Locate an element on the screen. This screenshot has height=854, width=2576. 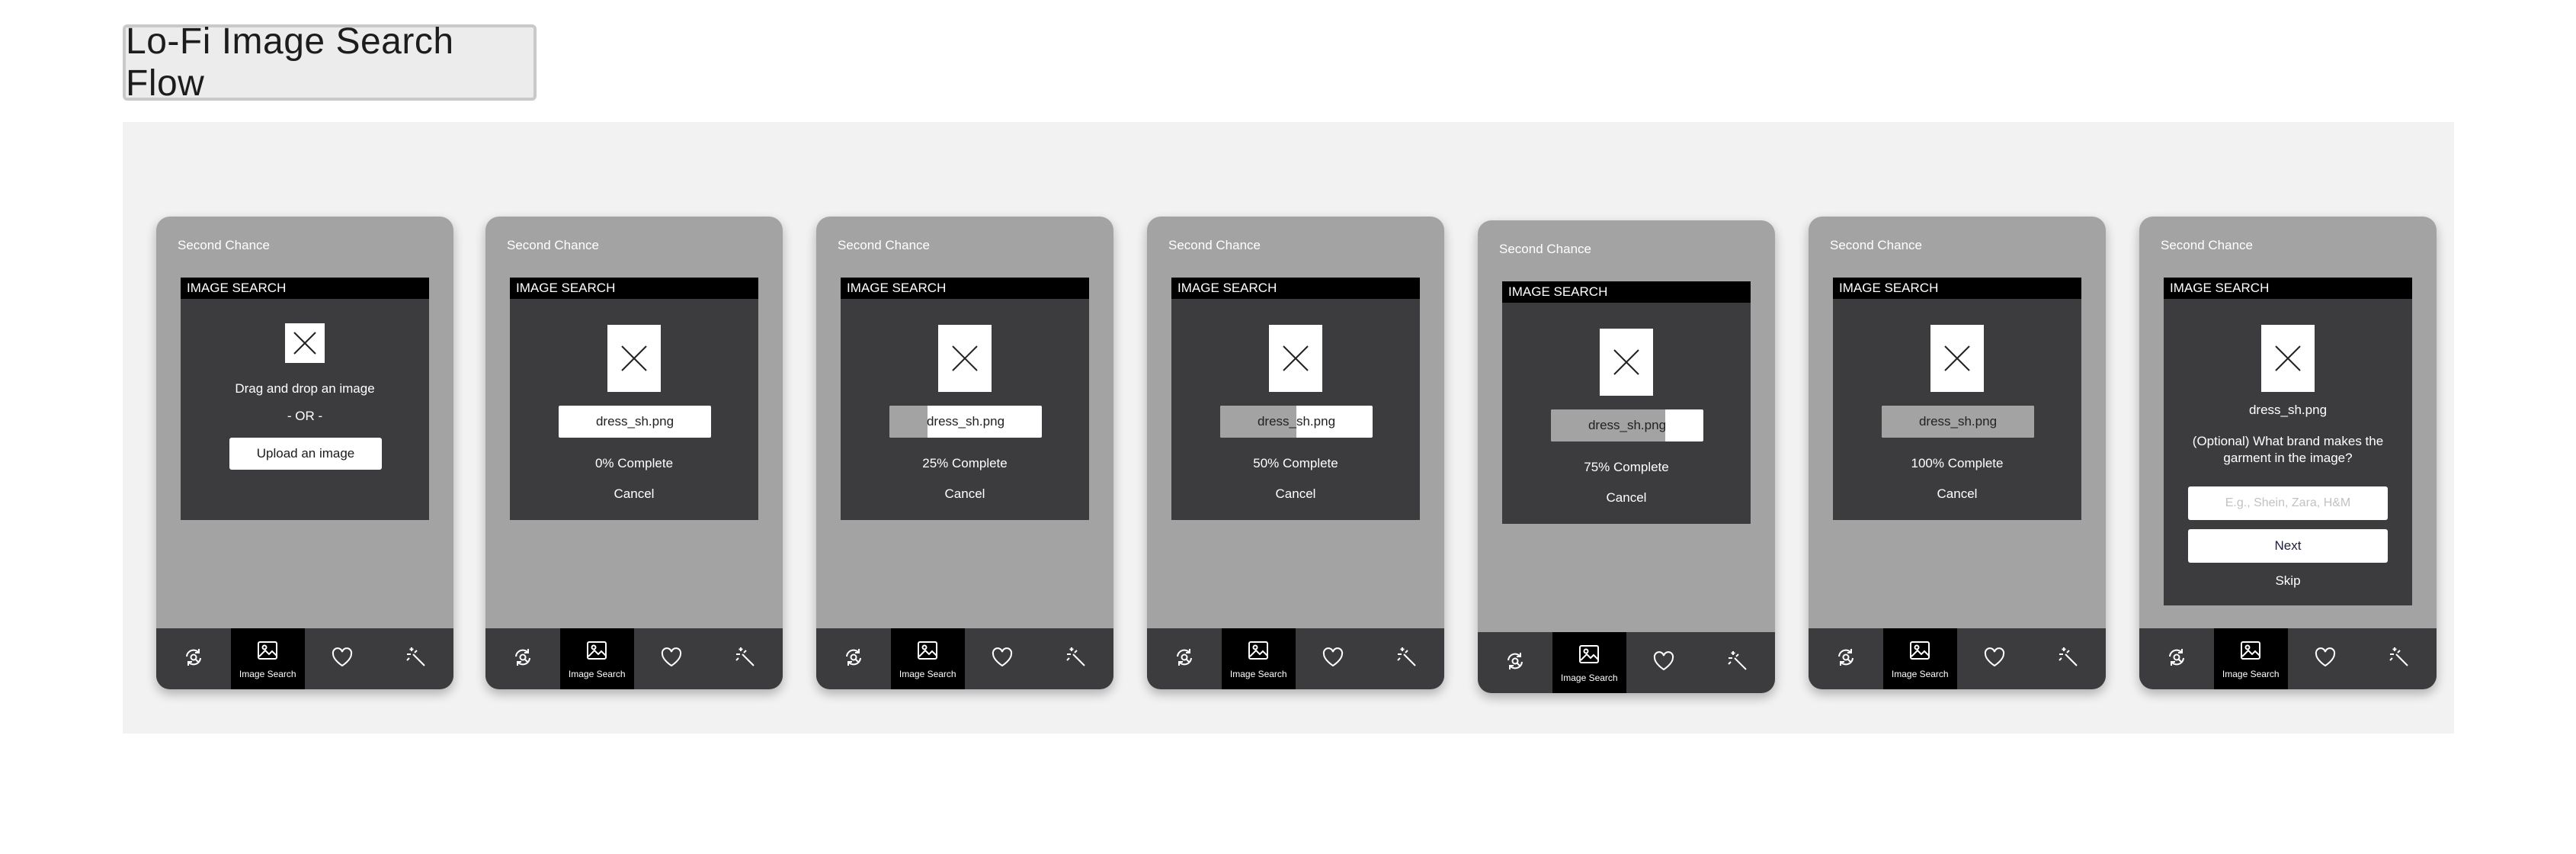
upload-image-button: Upload an image is located at coordinates (305, 454).